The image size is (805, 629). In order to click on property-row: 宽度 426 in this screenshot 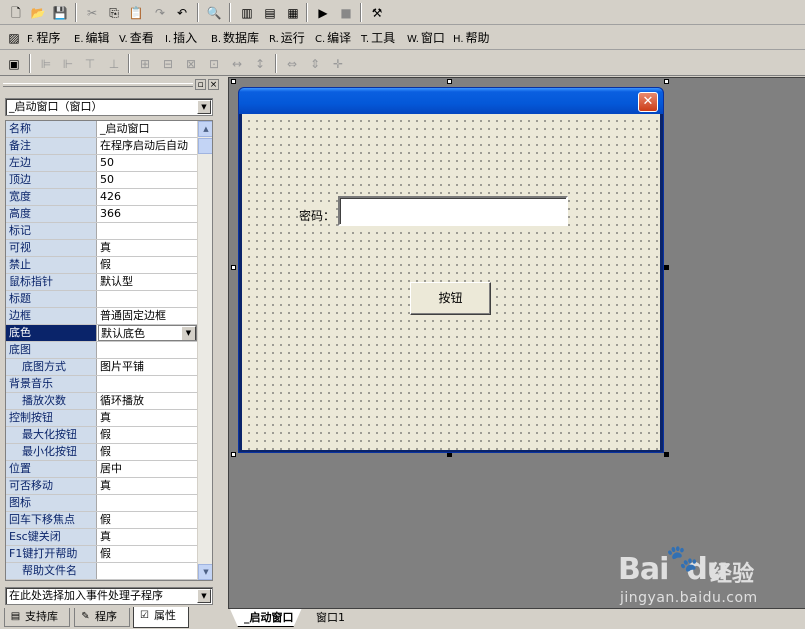, I will do `click(101, 197)`.